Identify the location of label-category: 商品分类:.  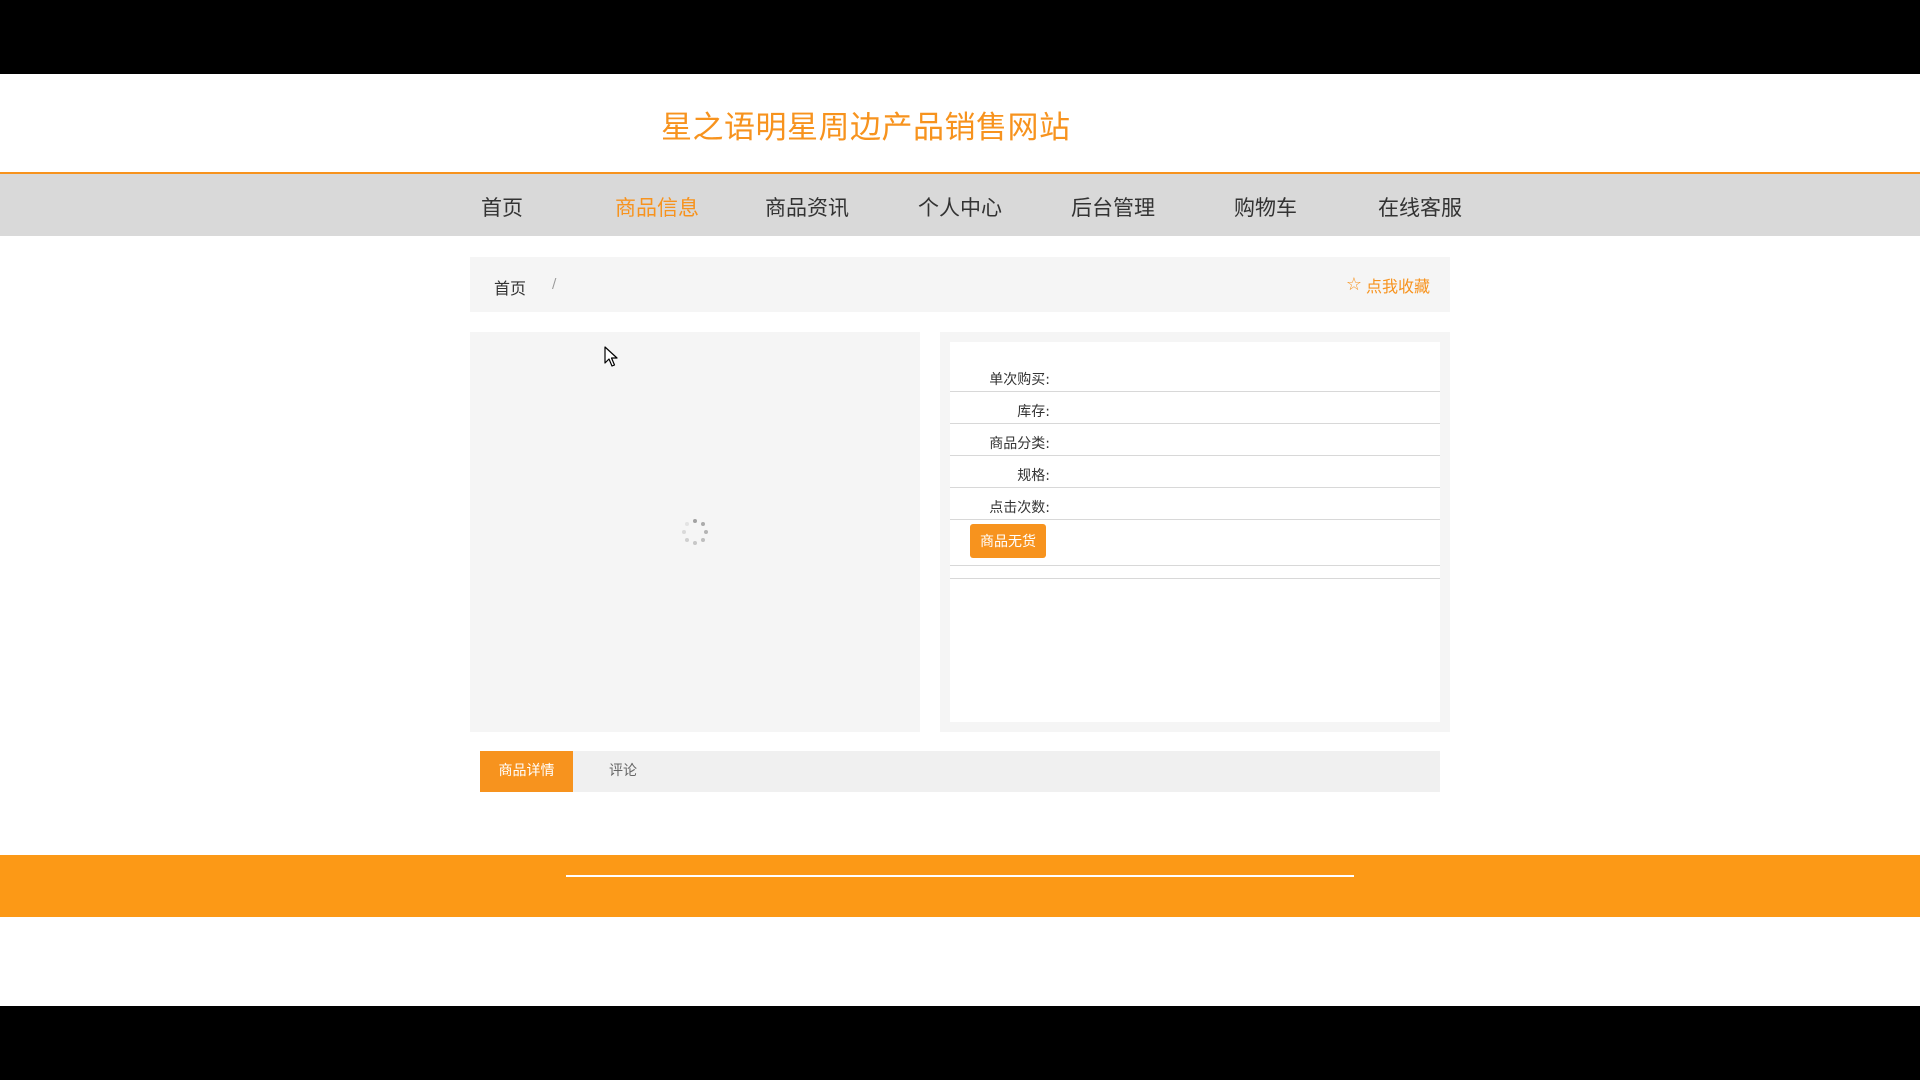
(1019, 444).